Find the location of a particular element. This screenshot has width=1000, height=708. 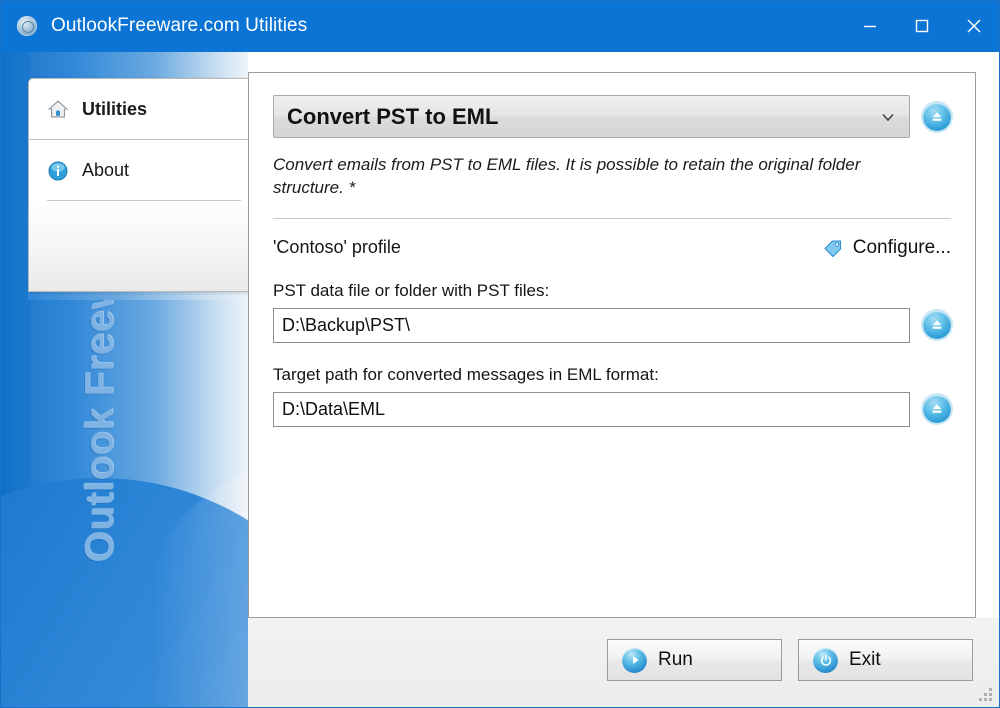

title-bar: OutlookFreeware.com Utilities is located at coordinates (500, 26).